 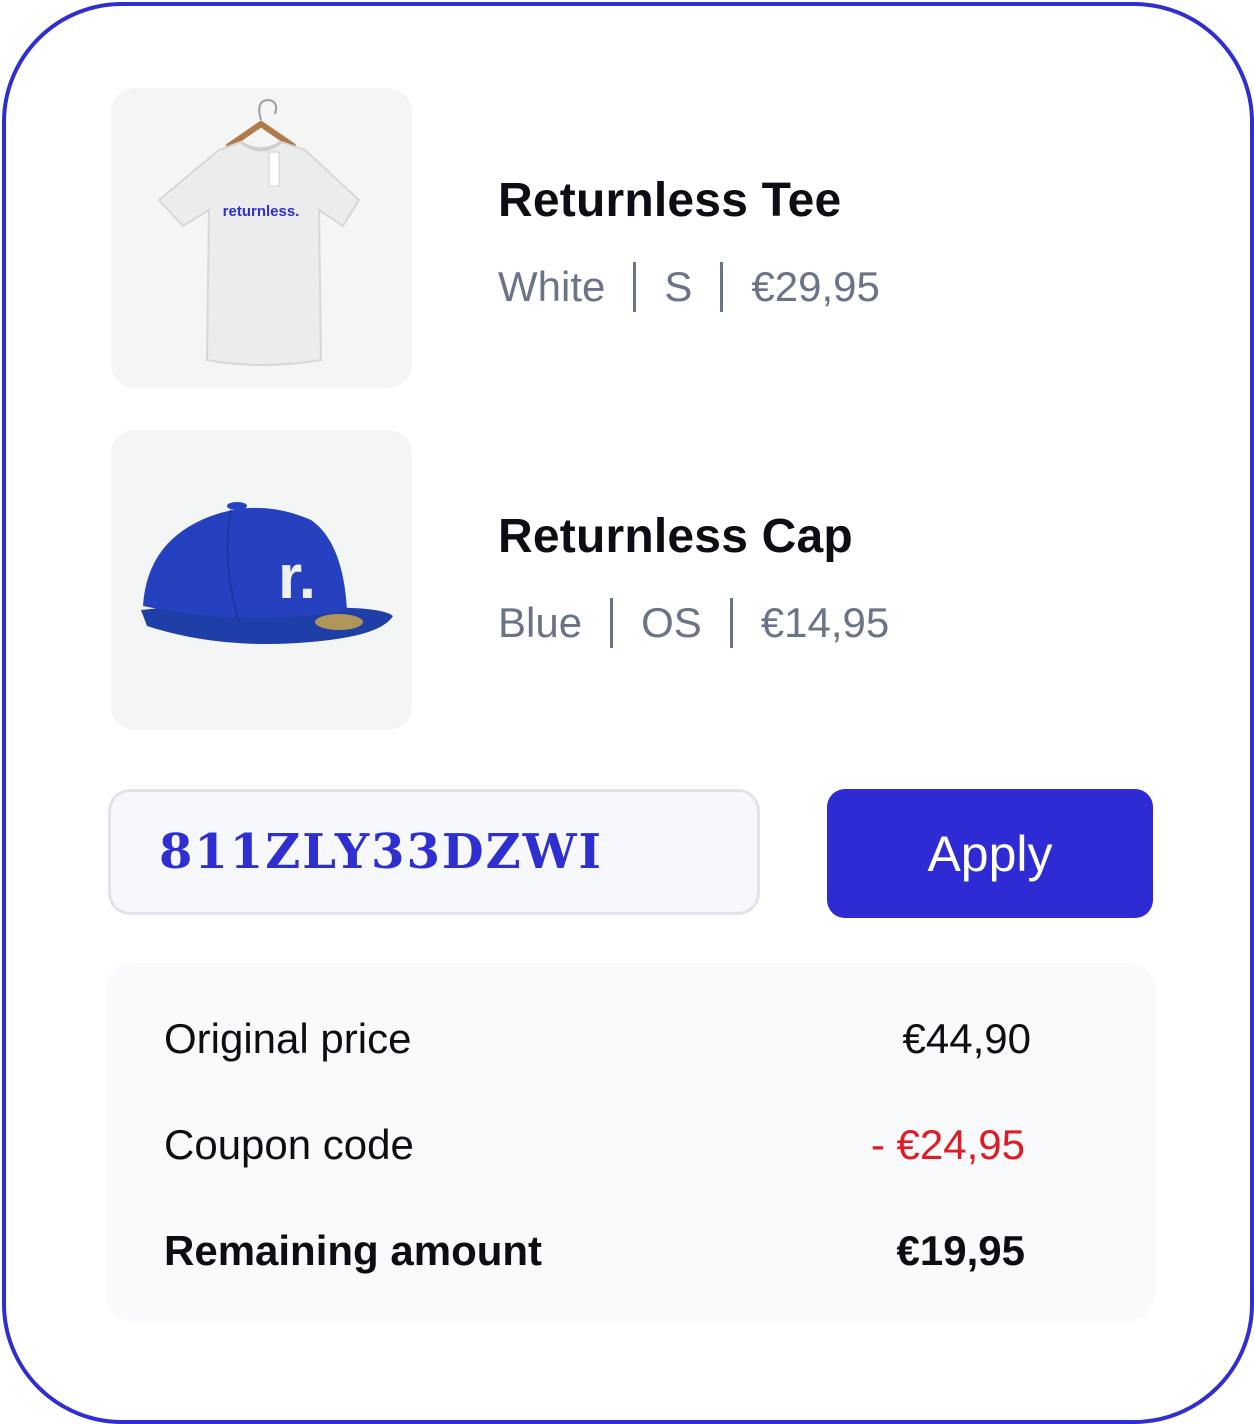 What do you see at coordinates (675, 536) in the screenshot?
I see `product-name: Returnless Cap` at bounding box center [675, 536].